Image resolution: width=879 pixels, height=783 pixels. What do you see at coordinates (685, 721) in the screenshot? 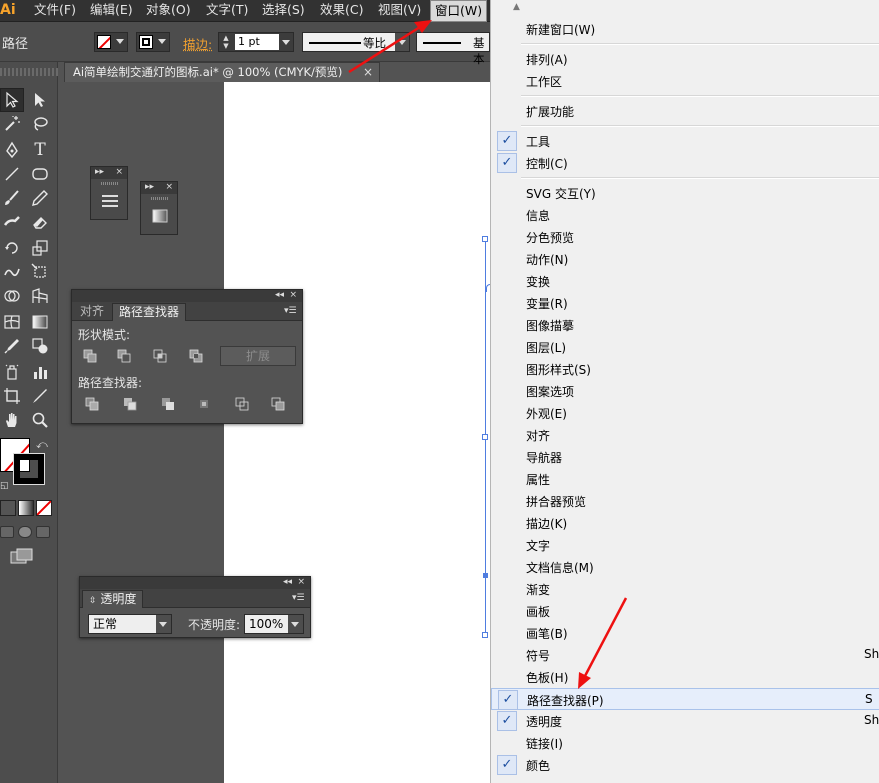
I see `menu-item: ✓ 透明度 Sh` at bounding box center [685, 721].